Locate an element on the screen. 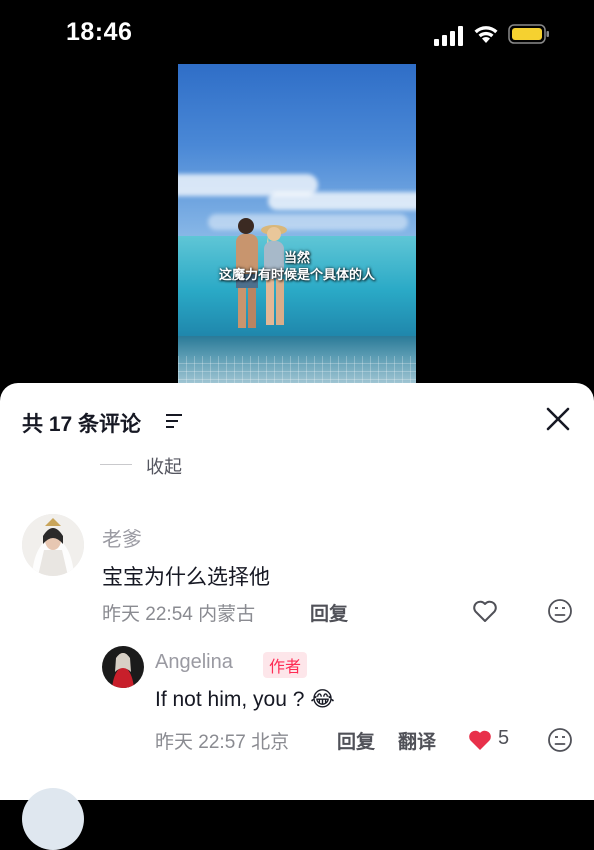 This screenshot has width=594, height=850. signal-icon is located at coordinates (448, 36).